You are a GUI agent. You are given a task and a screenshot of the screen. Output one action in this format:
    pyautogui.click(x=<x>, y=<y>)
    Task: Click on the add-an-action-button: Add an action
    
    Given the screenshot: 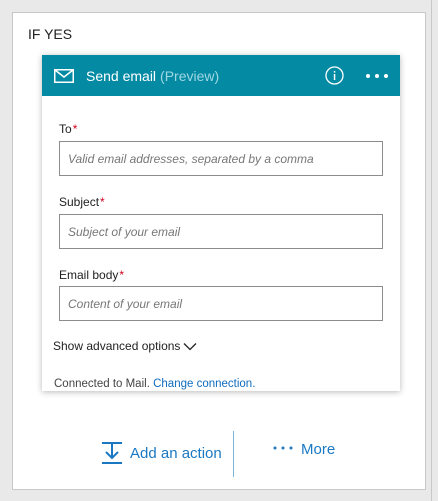 What is the action you would take?
    pyautogui.click(x=161, y=453)
    